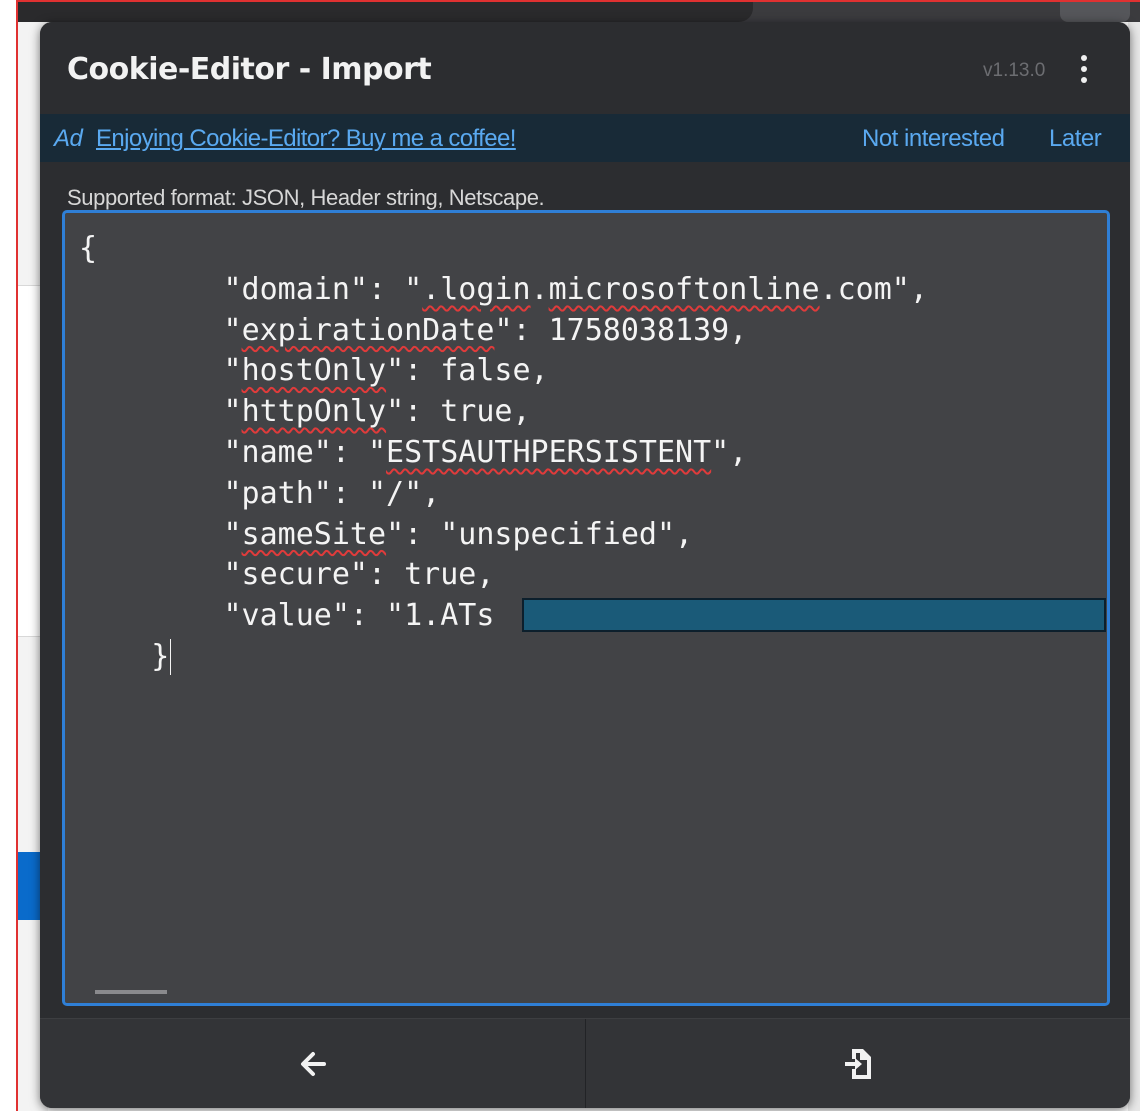  Describe the element at coordinates (1014, 70) in the screenshot. I see `version-label: v1.13.0` at that location.